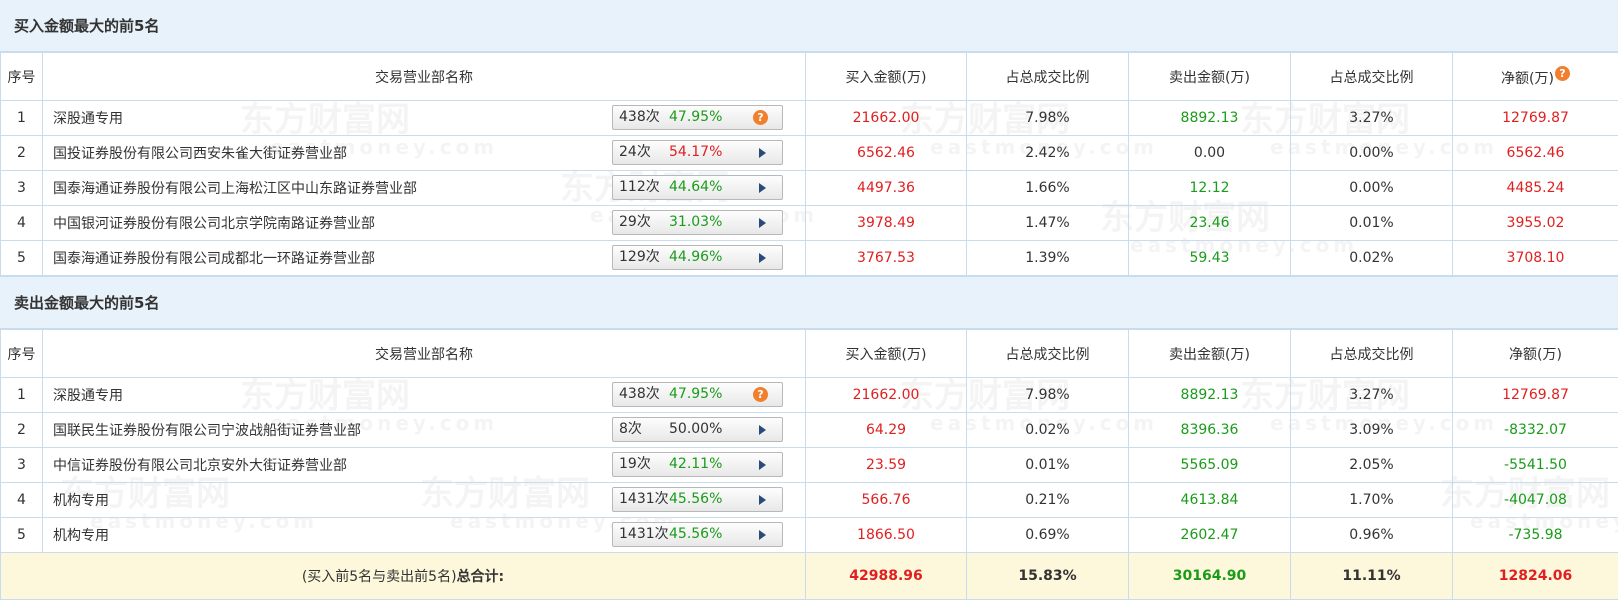 The width and height of the screenshot is (1618, 600). Describe the element at coordinates (1371, 465) in the screenshot. I see `sell-ratio: 2.05%` at that location.